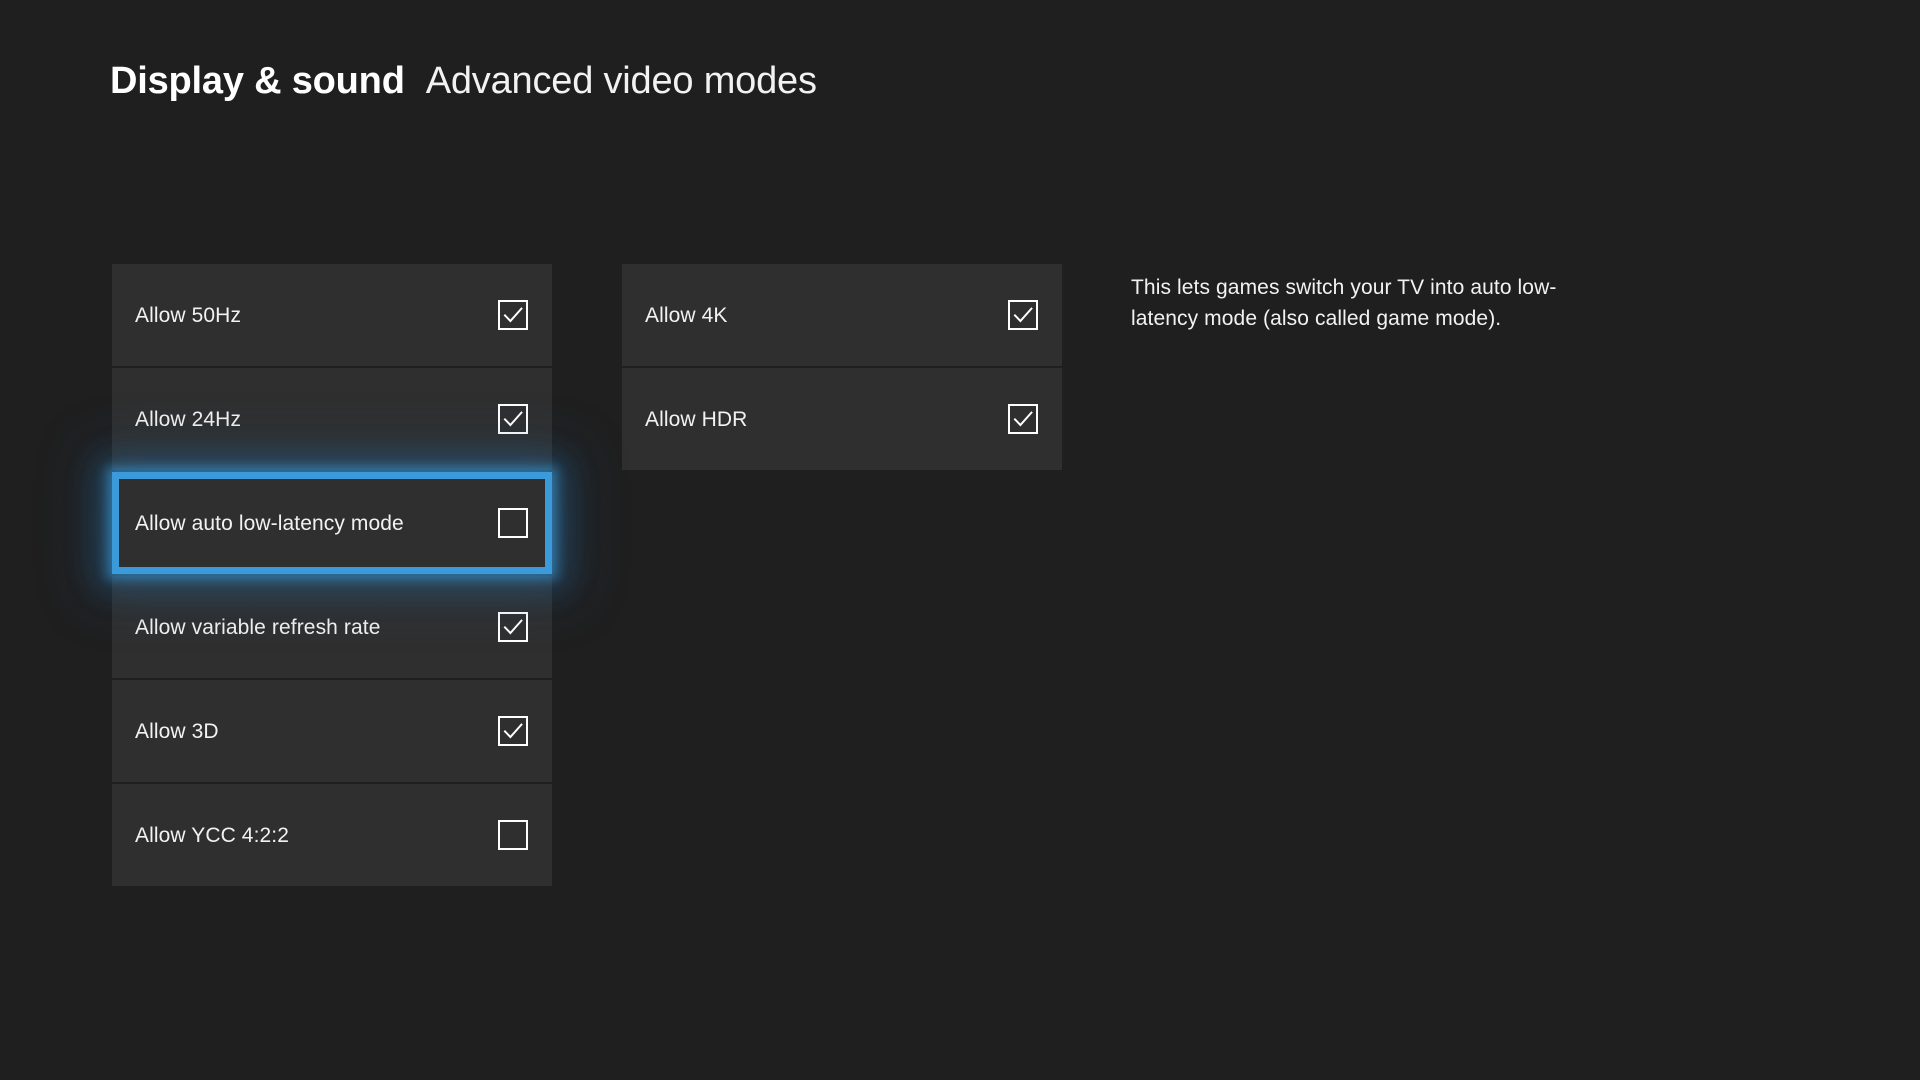 The height and width of the screenshot is (1080, 1920). What do you see at coordinates (696, 419) in the screenshot?
I see `setting-row-label: Allow HDR` at bounding box center [696, 419].